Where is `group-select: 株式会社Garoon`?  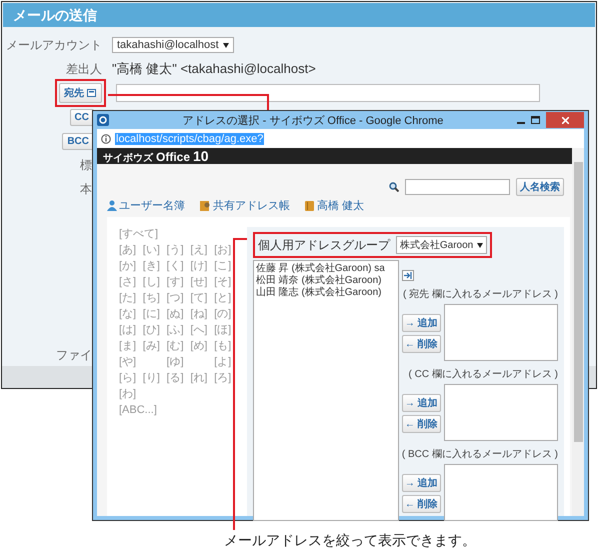
group-select: 株式会社Garoon is located at coordinates (442, 245).